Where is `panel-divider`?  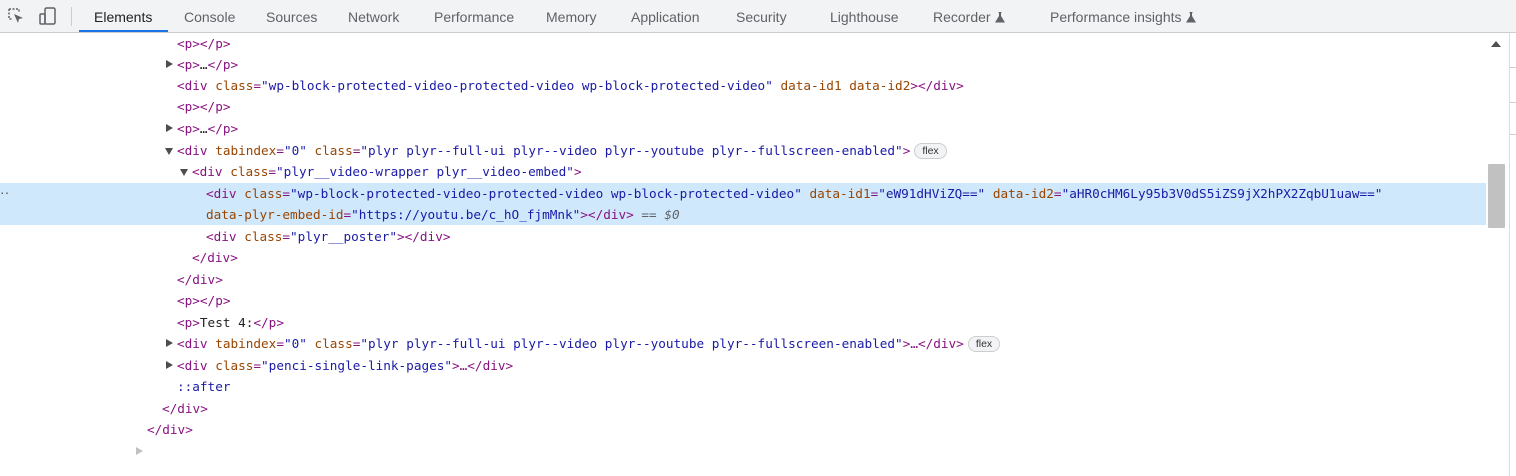 panel-divider is located at coordinates (1509, 254).